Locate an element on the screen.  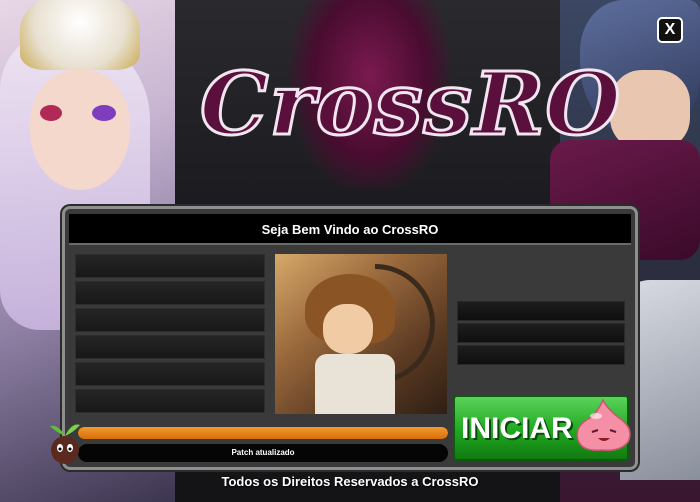
patch-progress-bar is located at coordinates (263, 433).